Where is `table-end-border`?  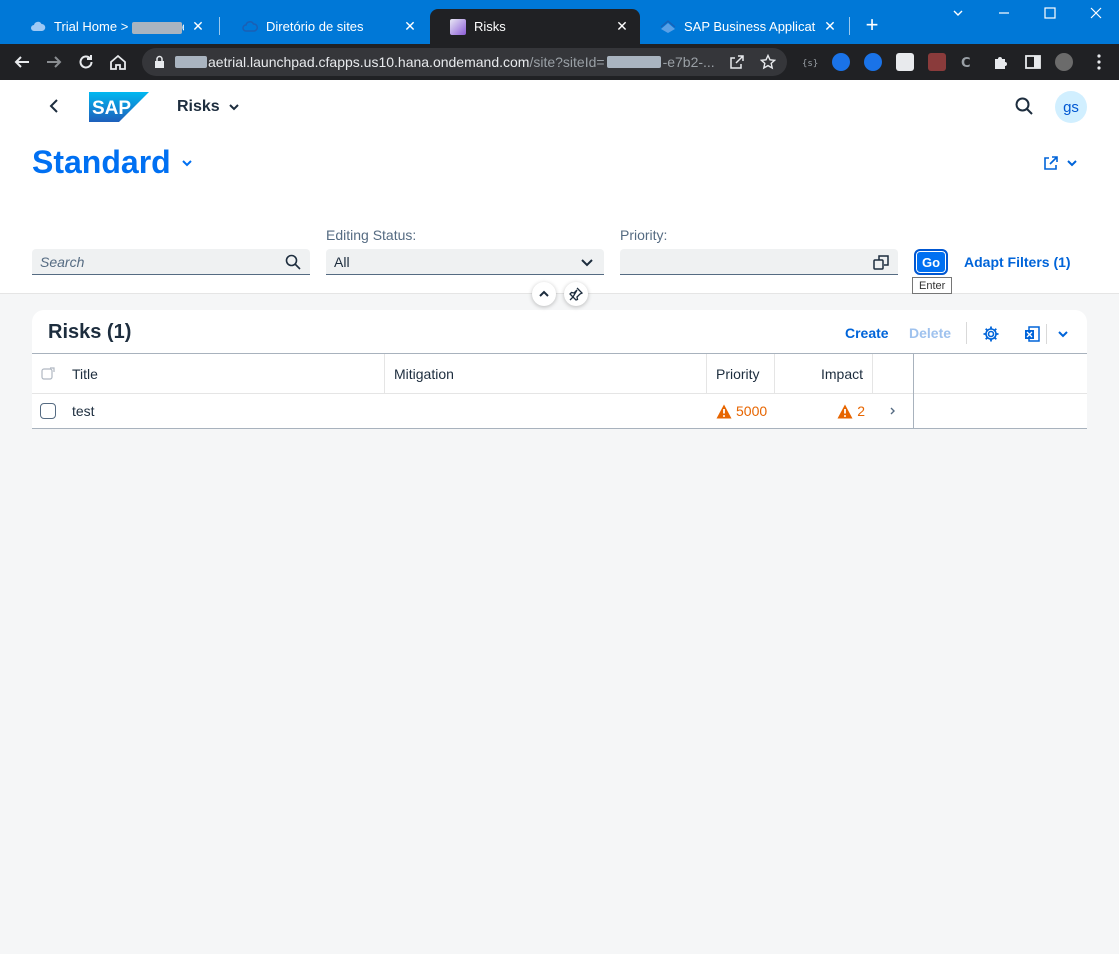
table-end-border is located at coordinates (913, 391).